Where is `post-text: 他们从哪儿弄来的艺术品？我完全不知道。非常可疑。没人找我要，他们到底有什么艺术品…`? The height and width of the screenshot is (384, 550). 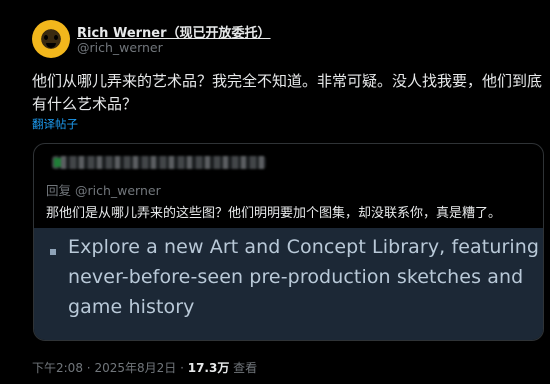 post-text: 他们从哪儿弄来的艺术品？我完全不知道。非常可疑。没人找我要，他们到底有什么艺术品… is located at coordinates (287, 92).